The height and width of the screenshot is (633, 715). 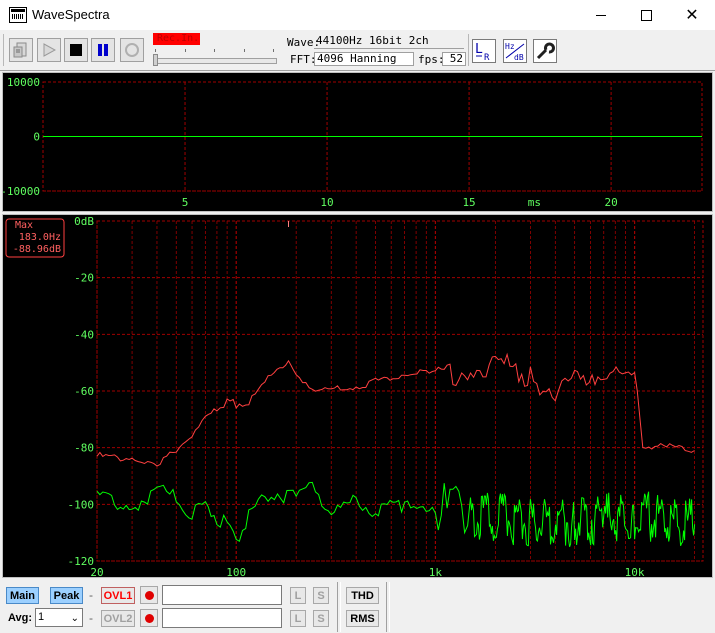 What do you see at coordinates (84, 334) in the screenshot?
I see `spectrum-y-tick-label: -40` at bounding box center [84, 334].